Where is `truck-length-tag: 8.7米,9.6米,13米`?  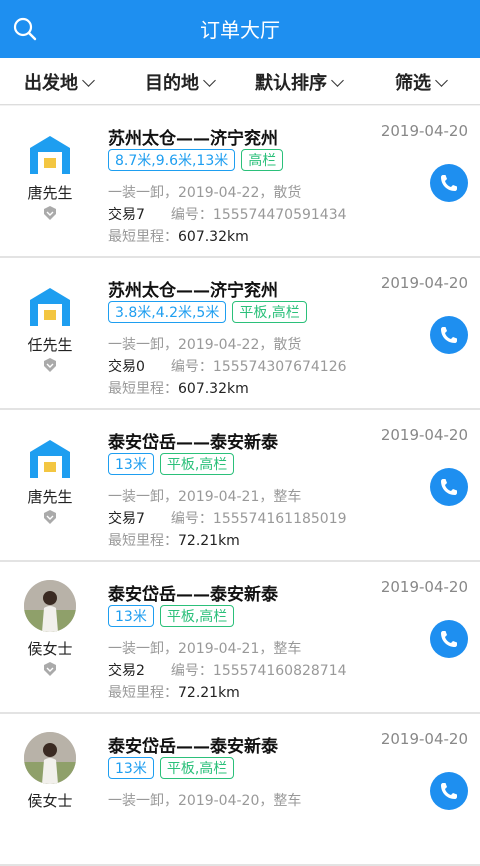 truck-length-tag: 8.7米,9.6米,13米 is located at coordinates (172, 160).